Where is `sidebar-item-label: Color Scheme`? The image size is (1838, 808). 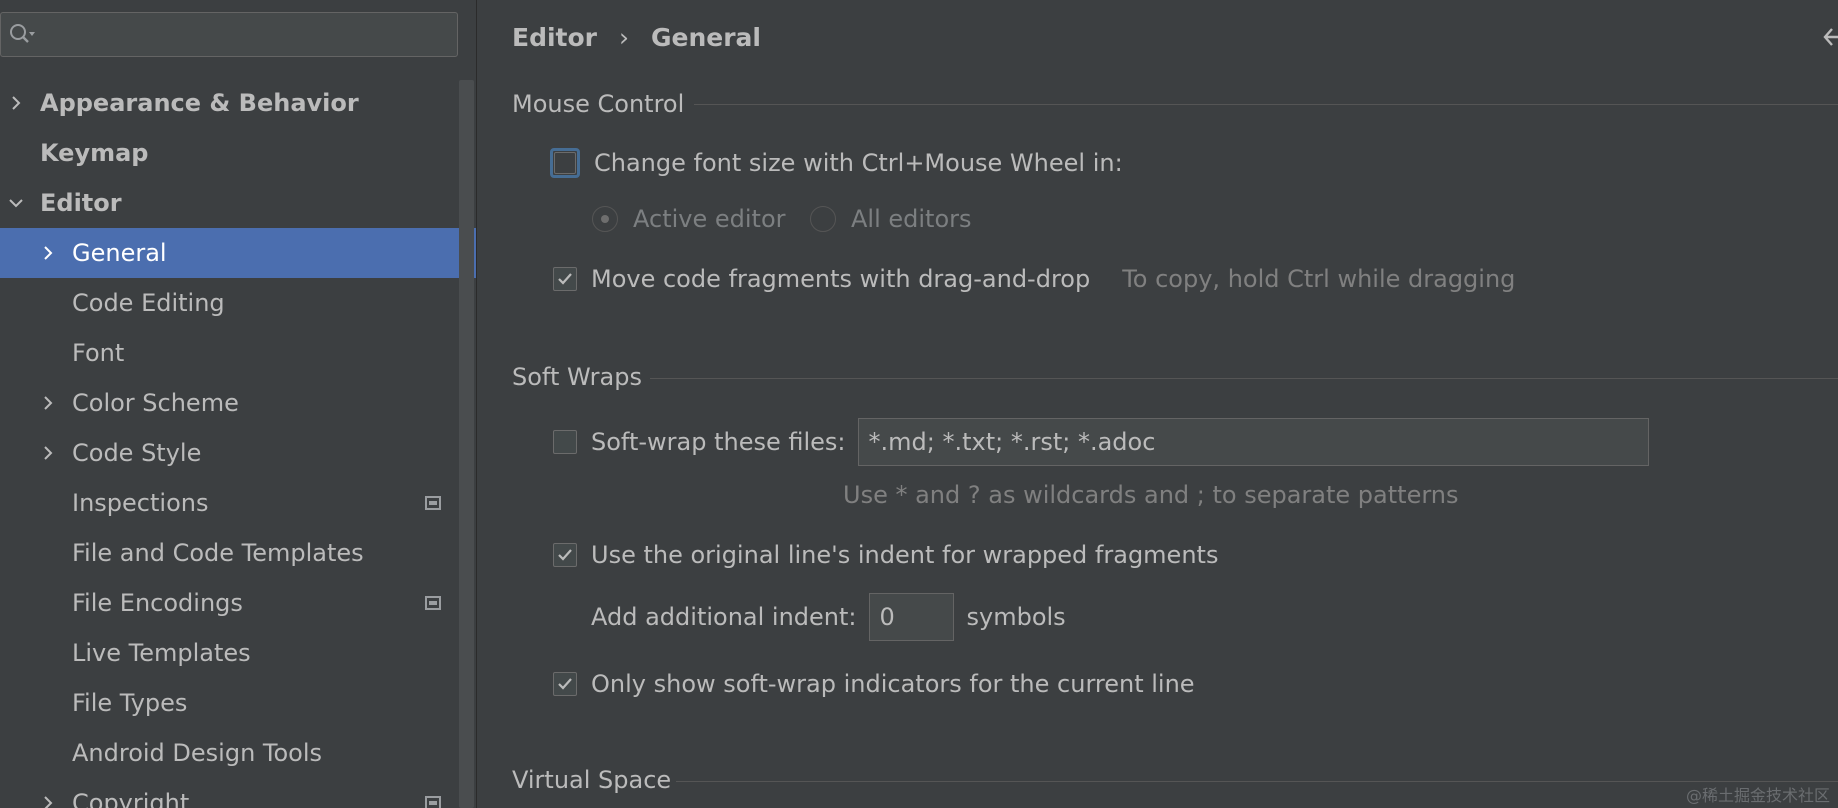 sidebar-item-label: Color Scheme is located at coordinates (155, 403).